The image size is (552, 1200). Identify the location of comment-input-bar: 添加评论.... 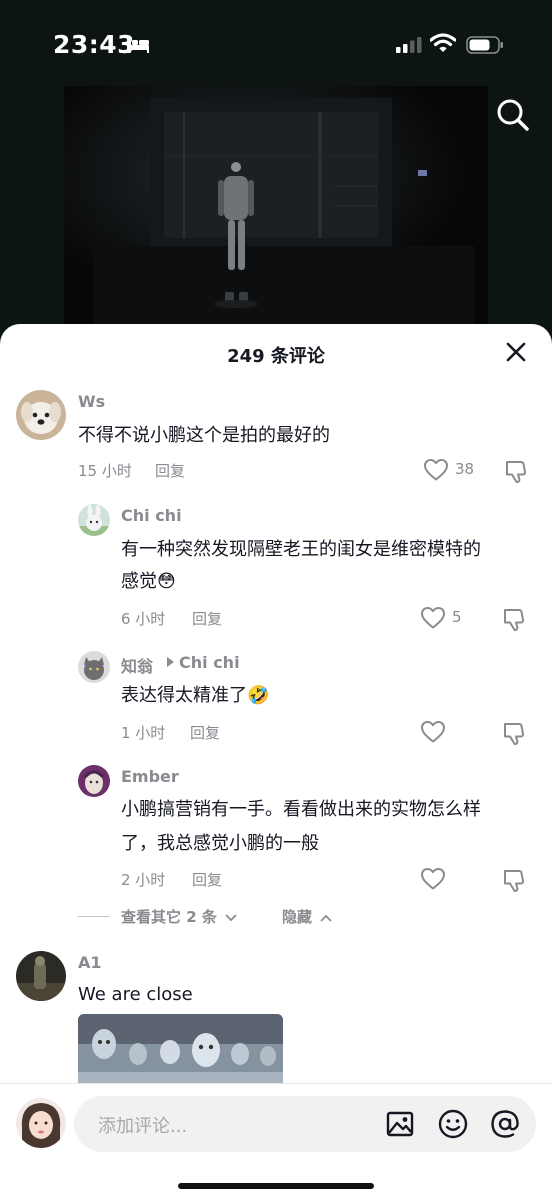
(276, 1141).